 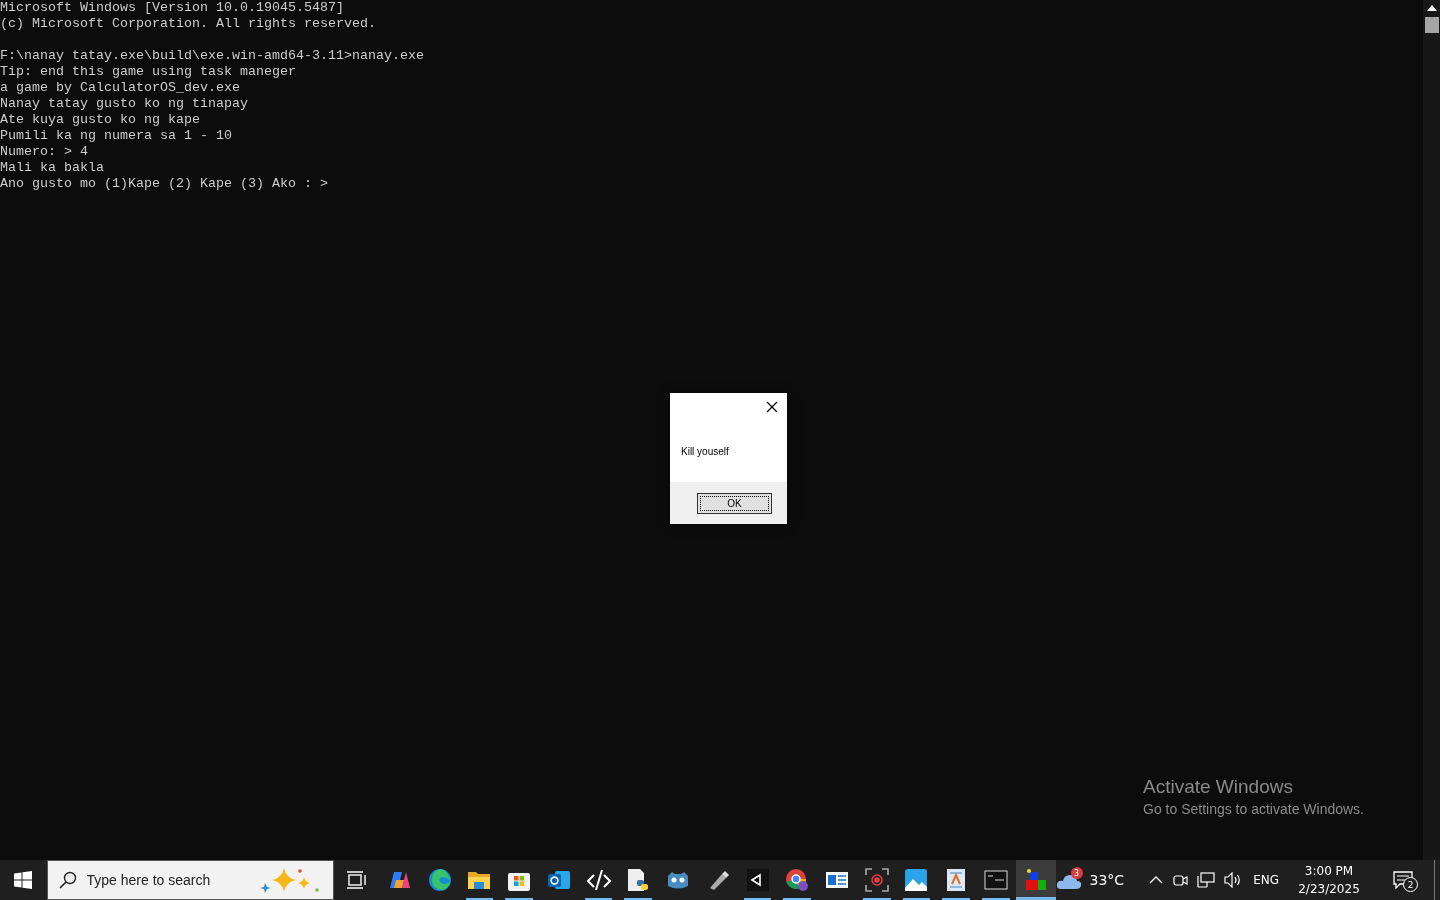 What do you see at coordinates (1180, 880) in the screenshot?
I see `camera-icon` at bounding box center [1180, 880].